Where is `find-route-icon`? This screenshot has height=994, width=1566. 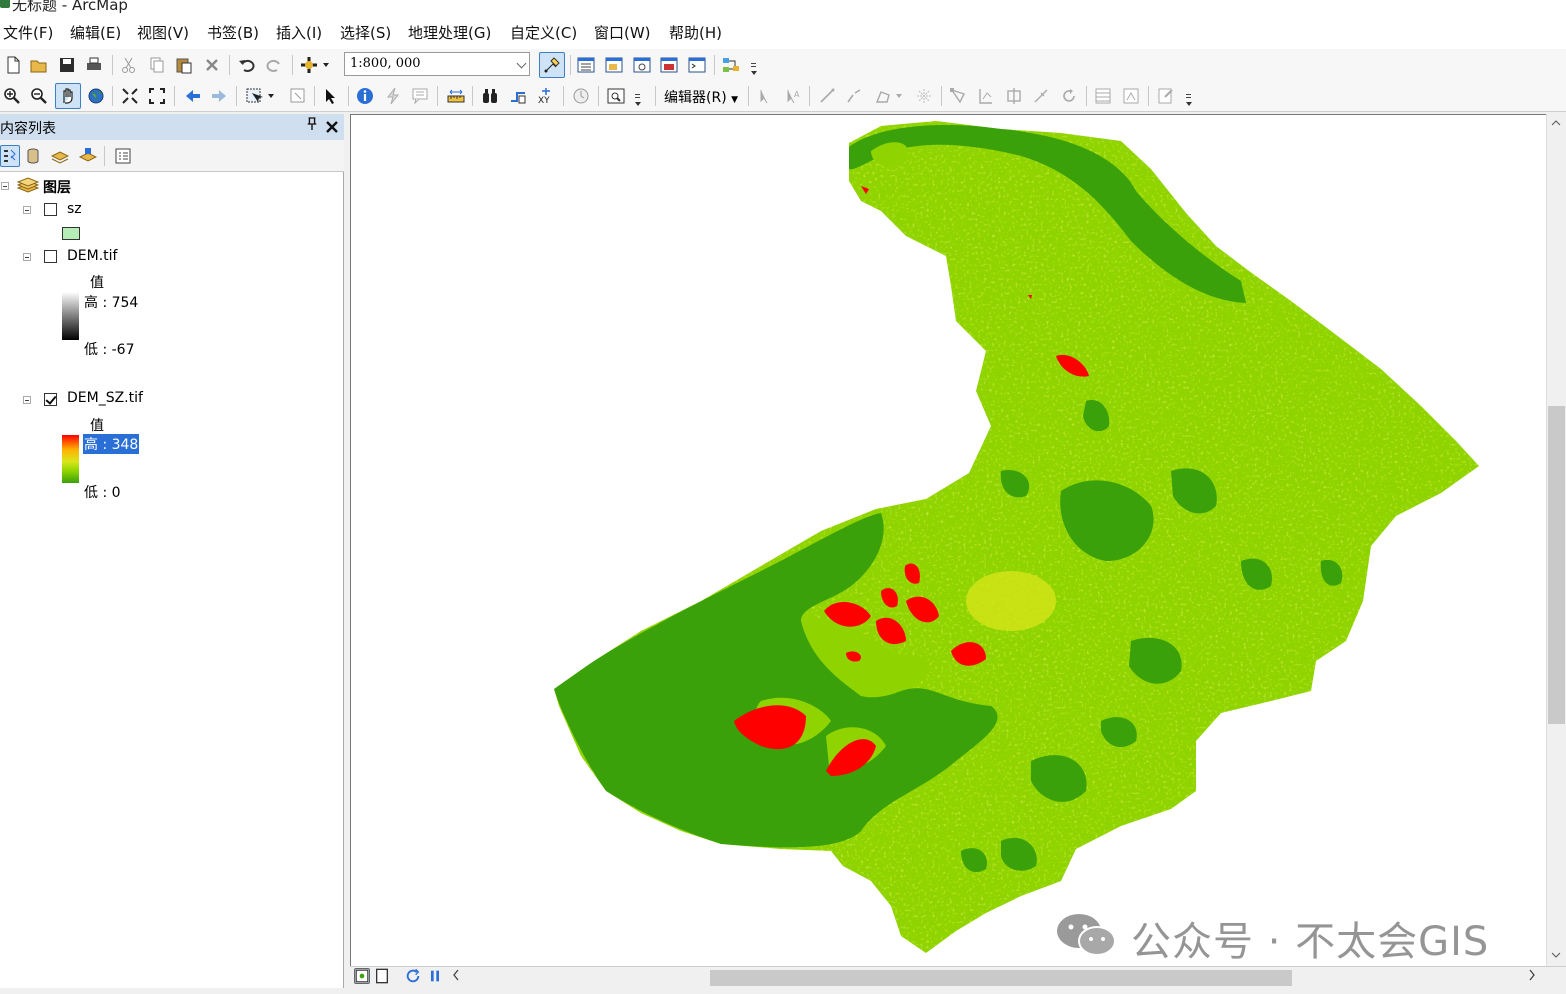 find-route-icon is located at coordinates (518, 96).